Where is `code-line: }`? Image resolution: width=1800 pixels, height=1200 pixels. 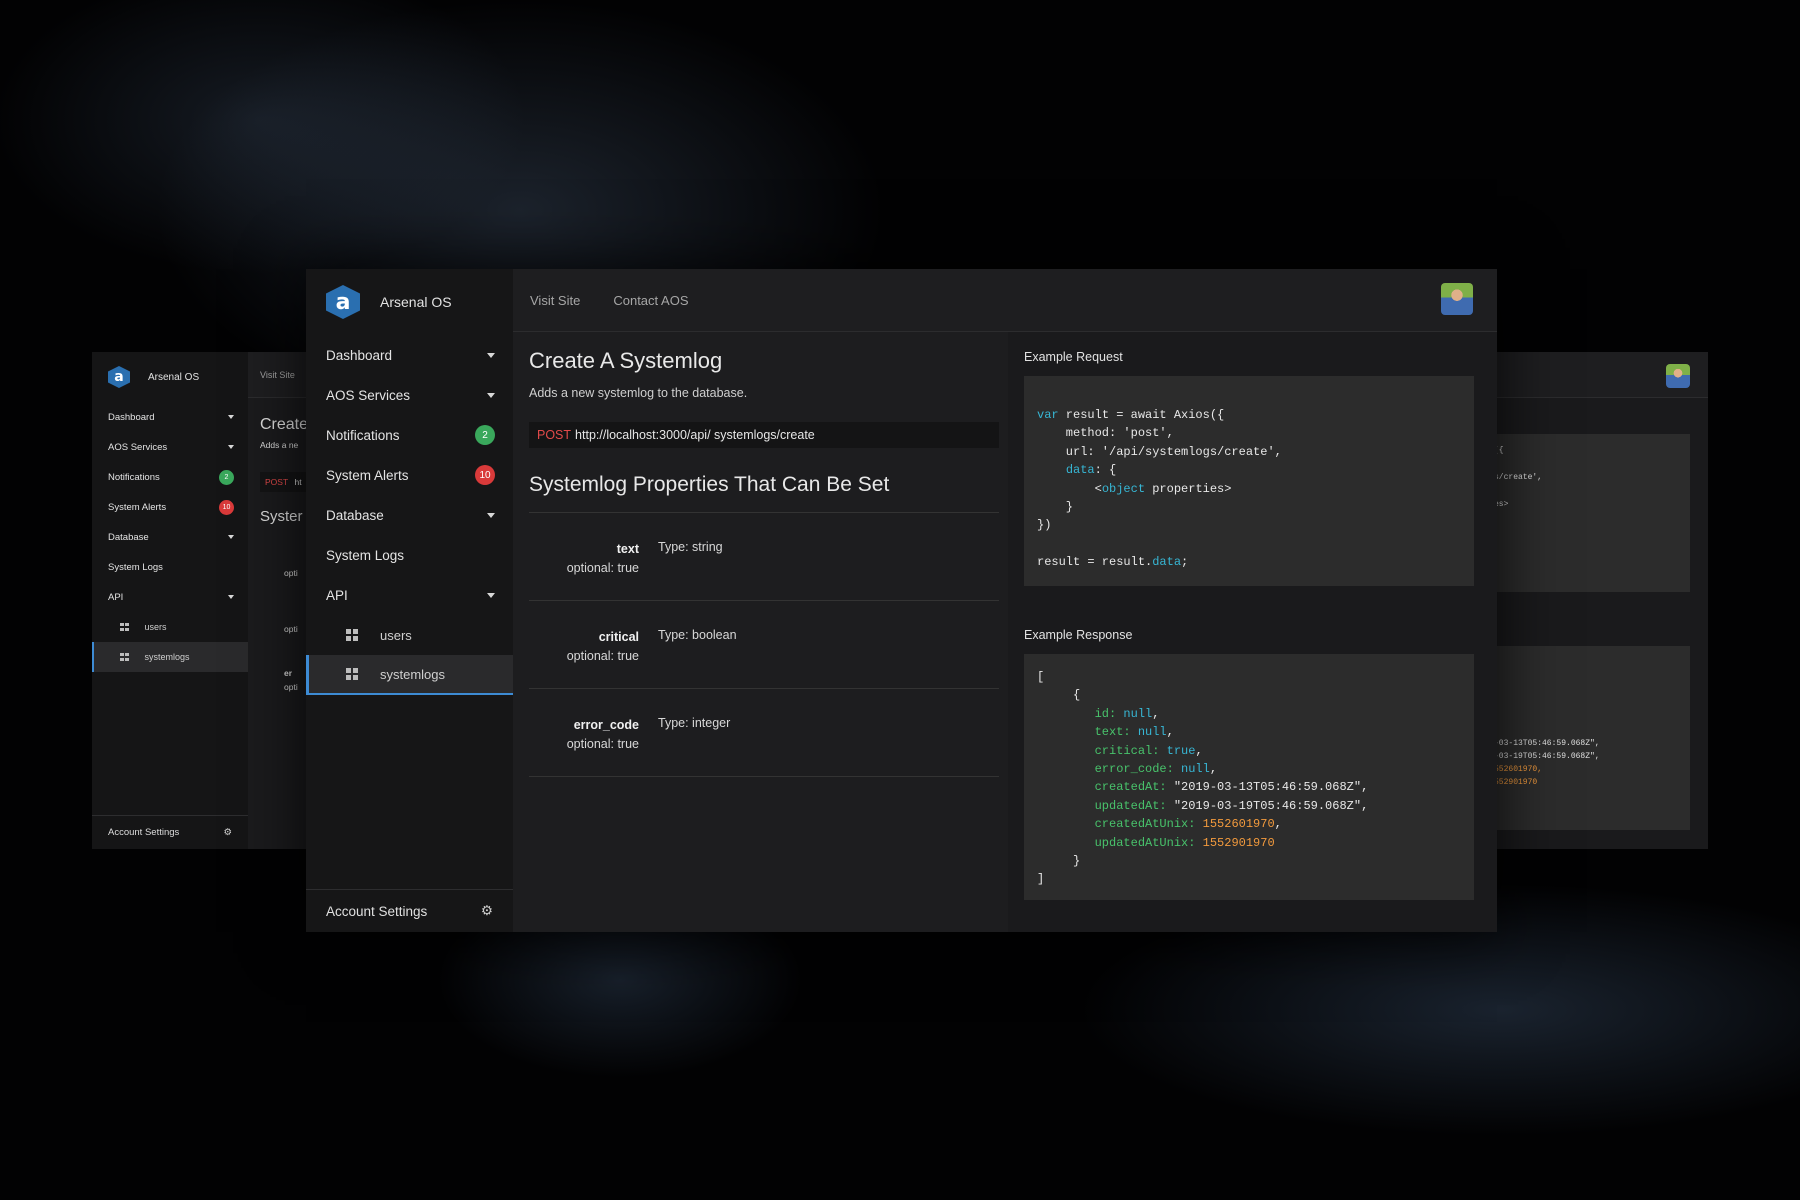 code-line: } is located at coordinates (1059, 861).